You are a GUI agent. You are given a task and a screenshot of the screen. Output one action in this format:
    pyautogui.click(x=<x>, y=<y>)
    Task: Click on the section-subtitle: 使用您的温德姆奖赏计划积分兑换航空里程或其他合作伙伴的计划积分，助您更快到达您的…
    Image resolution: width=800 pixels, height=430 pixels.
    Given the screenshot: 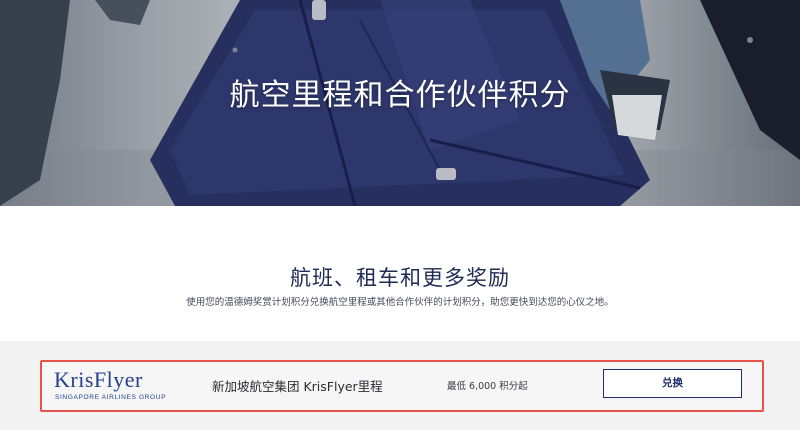 What is the action you would take?
    pyautogui.click(x=400, y=302)
    